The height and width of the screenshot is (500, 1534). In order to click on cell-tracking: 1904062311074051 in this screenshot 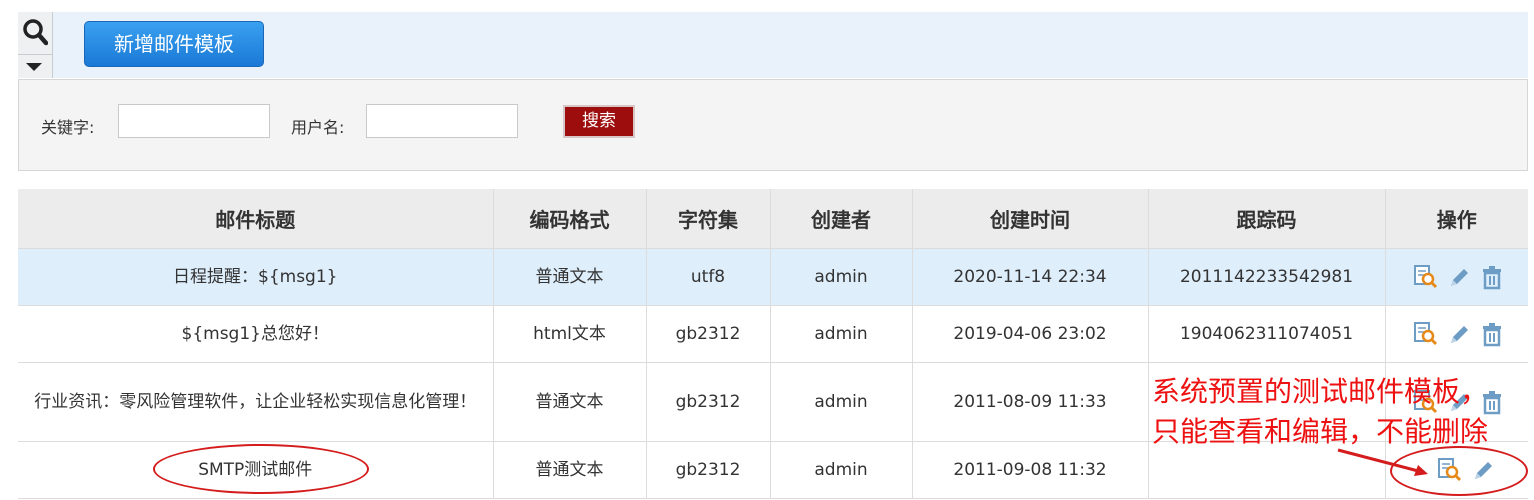, I will do `click(1267, 334)`.